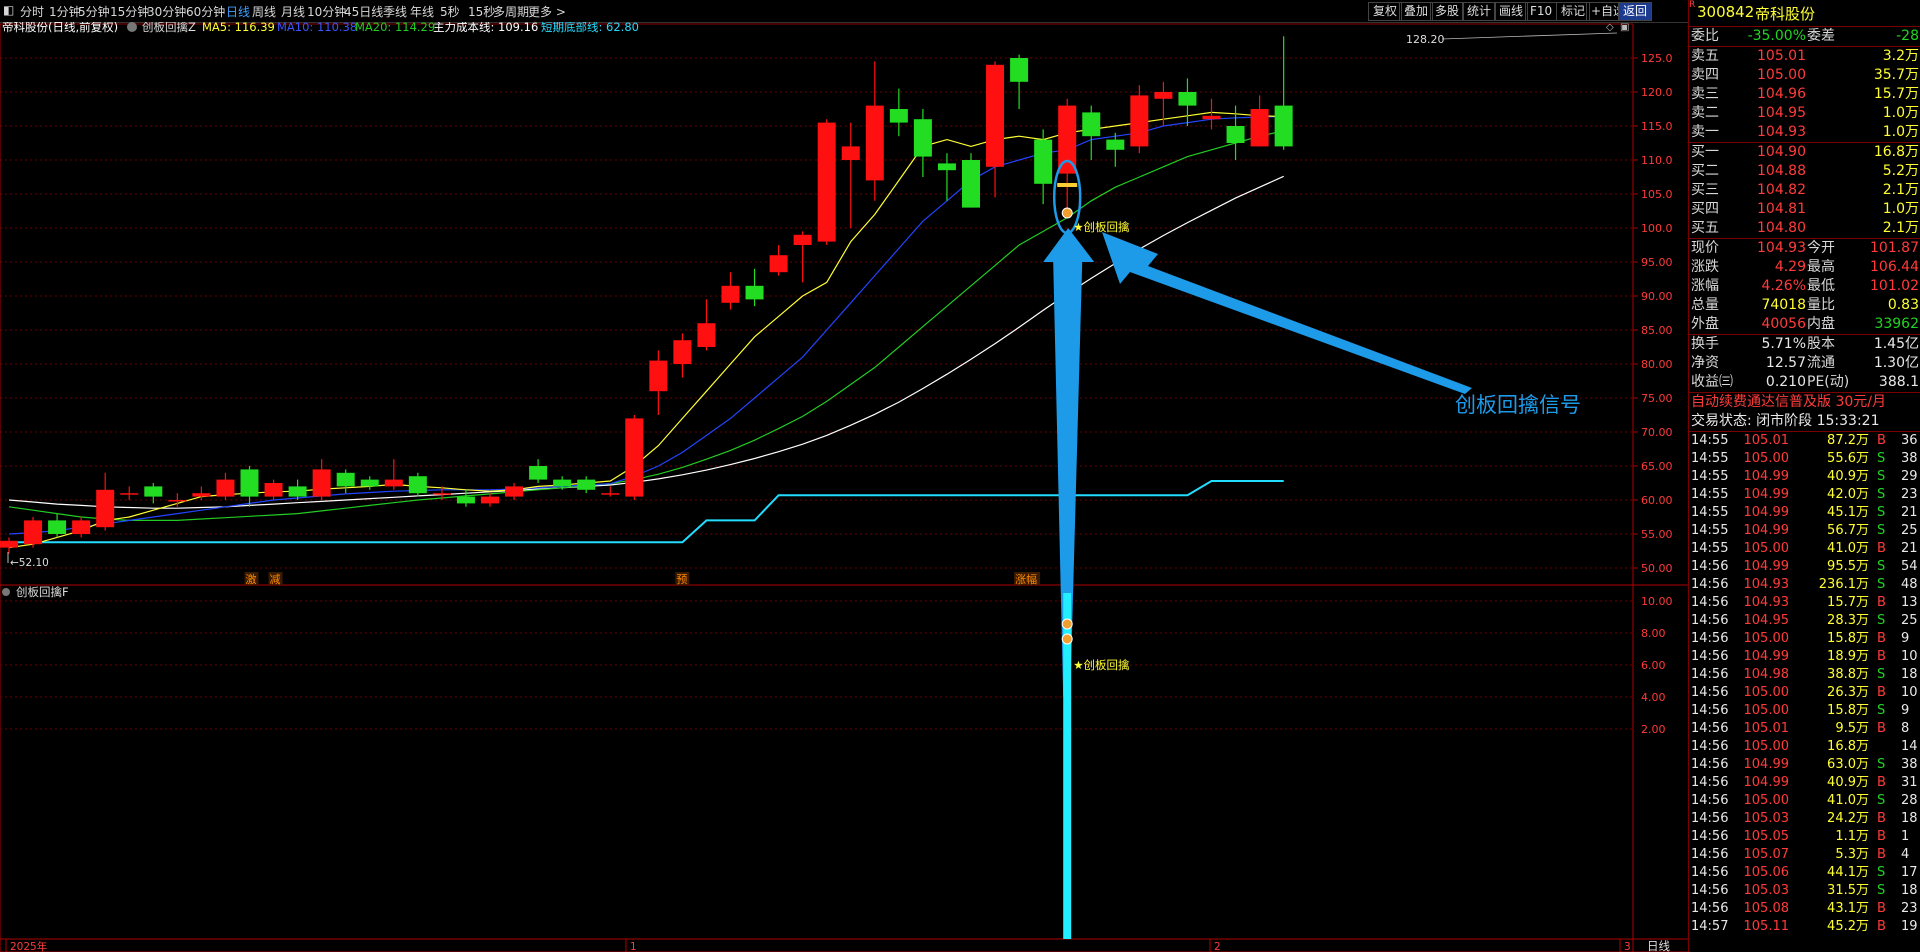 The image size is (1920, 952). Describe the element at coordinates (547, 11) in the screenshot. I see `period-tab-16: 更多 >` at that location.